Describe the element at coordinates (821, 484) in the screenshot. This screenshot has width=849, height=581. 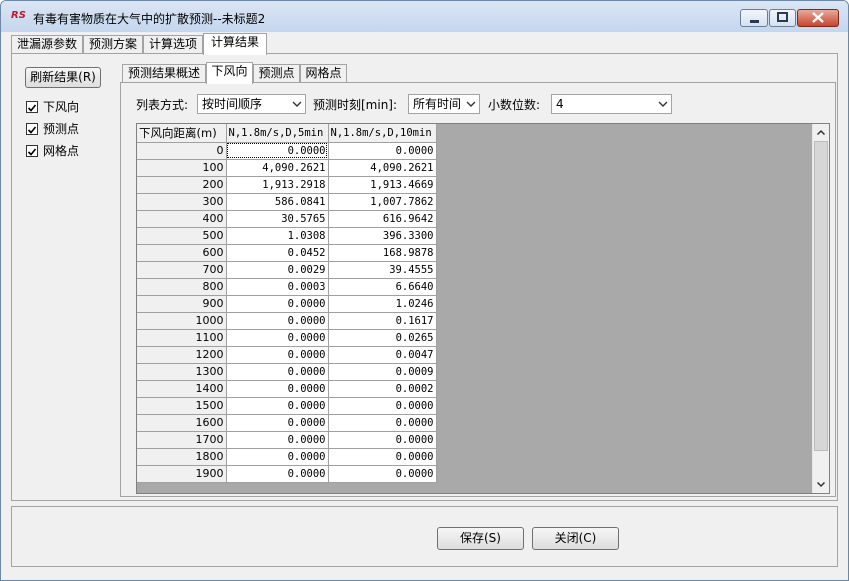
I see `scroll-down-button` at that location.